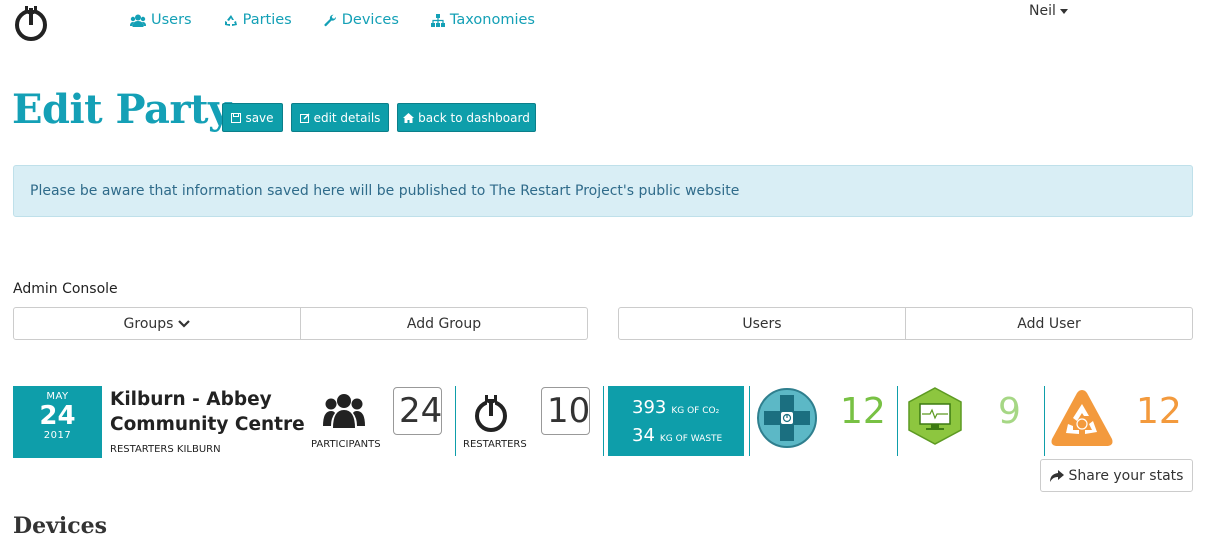  Describe the element at coordinates (649, 407) in the screenshot. I see `co2-value: 393` at that location.